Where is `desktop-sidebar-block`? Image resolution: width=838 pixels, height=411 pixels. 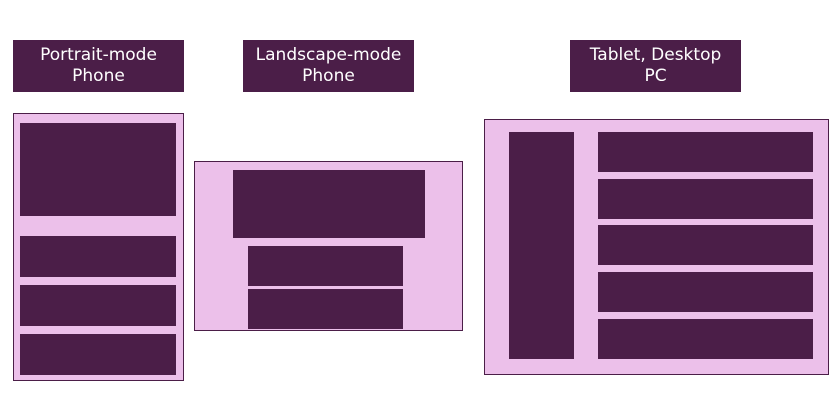
desktop-sidebar-block is located at coordinates (541, 245).